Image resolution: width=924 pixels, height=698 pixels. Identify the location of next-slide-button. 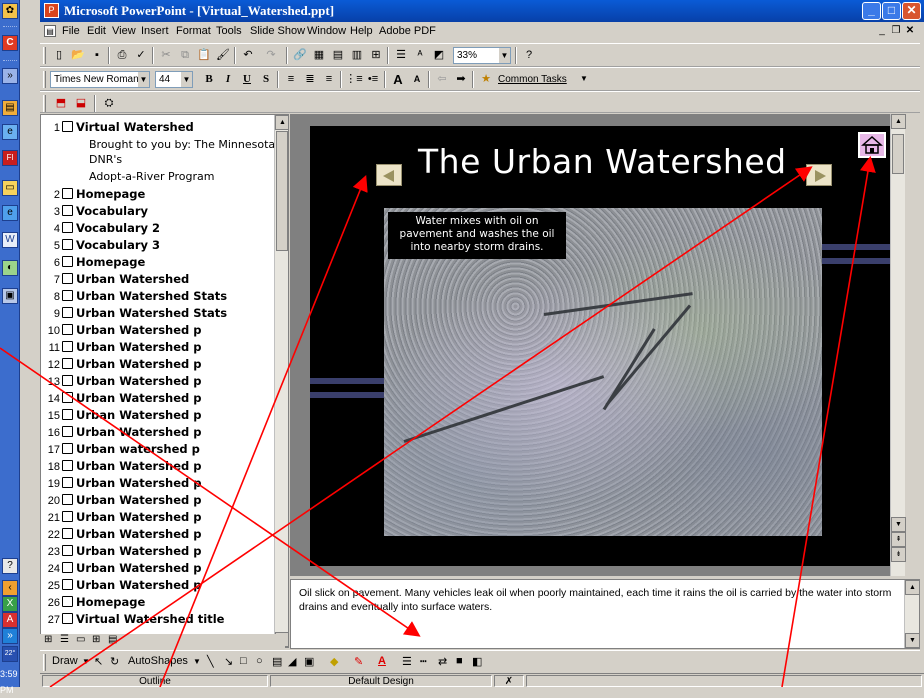
(819, 175).